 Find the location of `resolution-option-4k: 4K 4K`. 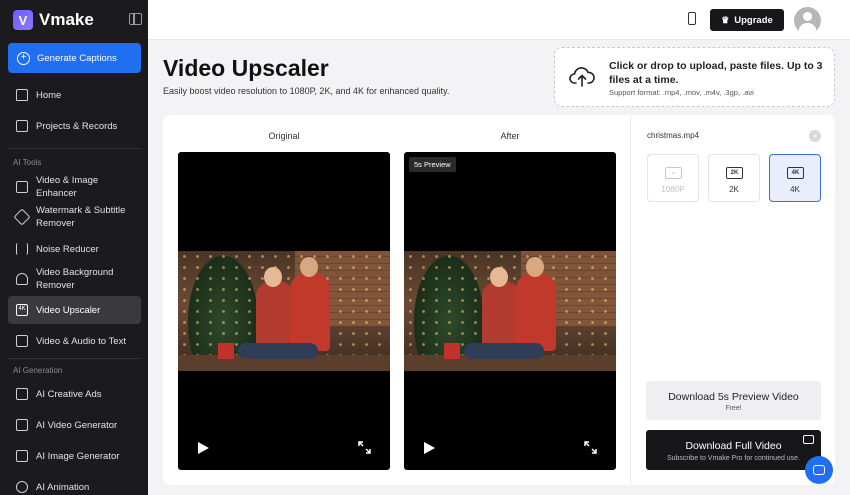

resolution-option-4k: 4K 4K is located at coordinates (795, 178).